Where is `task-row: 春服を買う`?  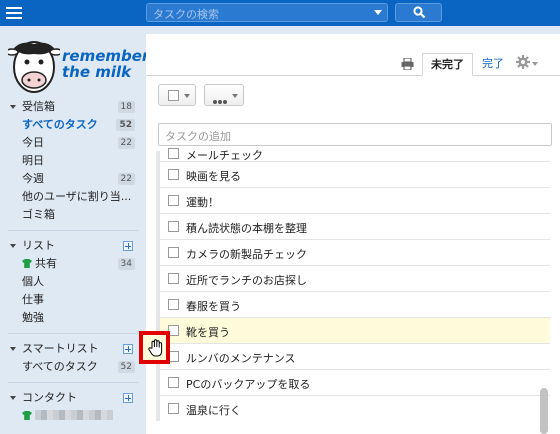
task-row: 春服を買う is located at coordinates (353, 304).